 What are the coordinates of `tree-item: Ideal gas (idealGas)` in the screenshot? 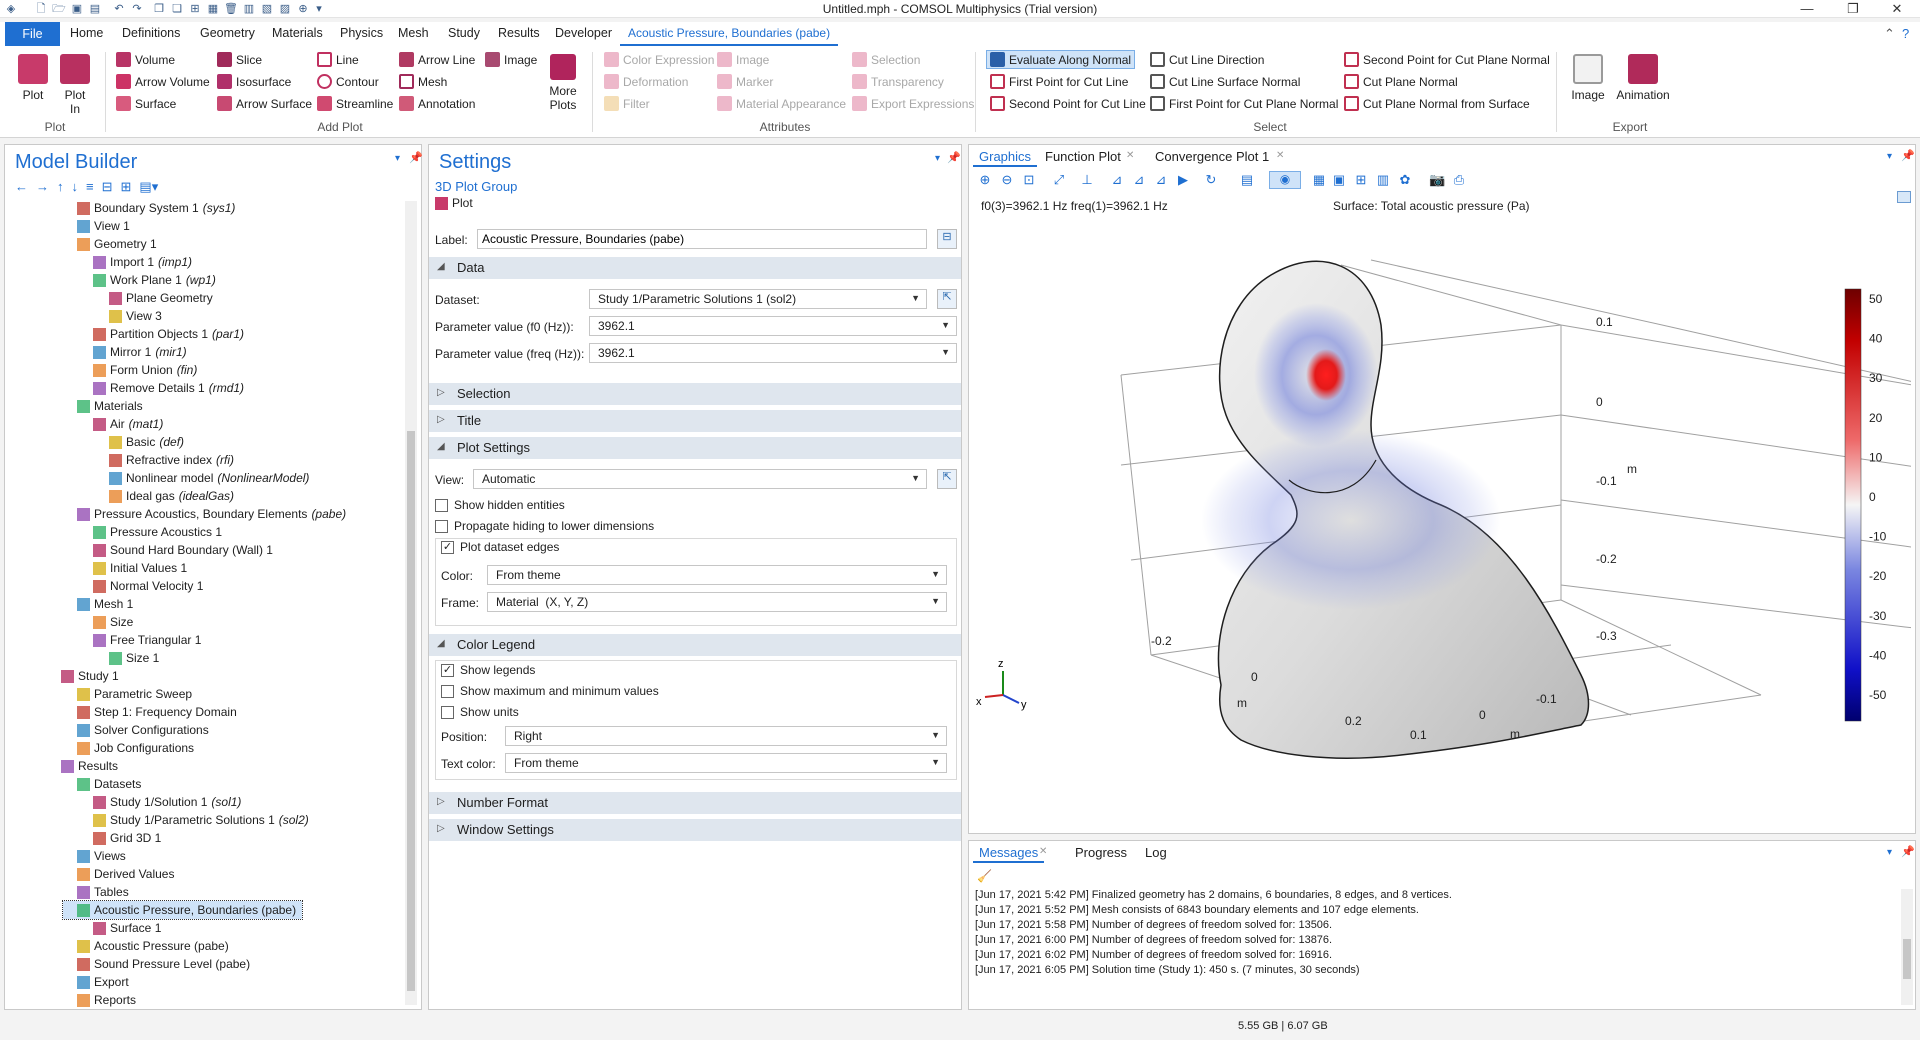 It's located at (164, 496).